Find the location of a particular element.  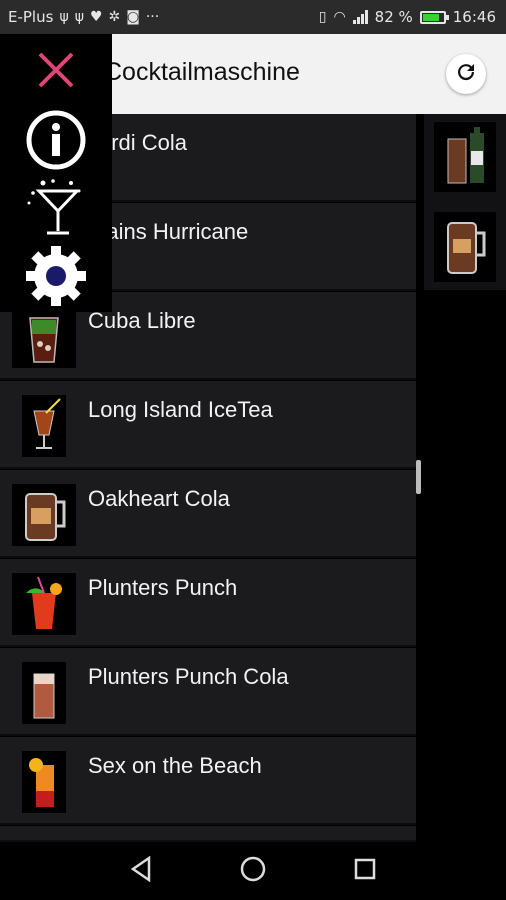

scrollbar is located at coordinates (418, 477).